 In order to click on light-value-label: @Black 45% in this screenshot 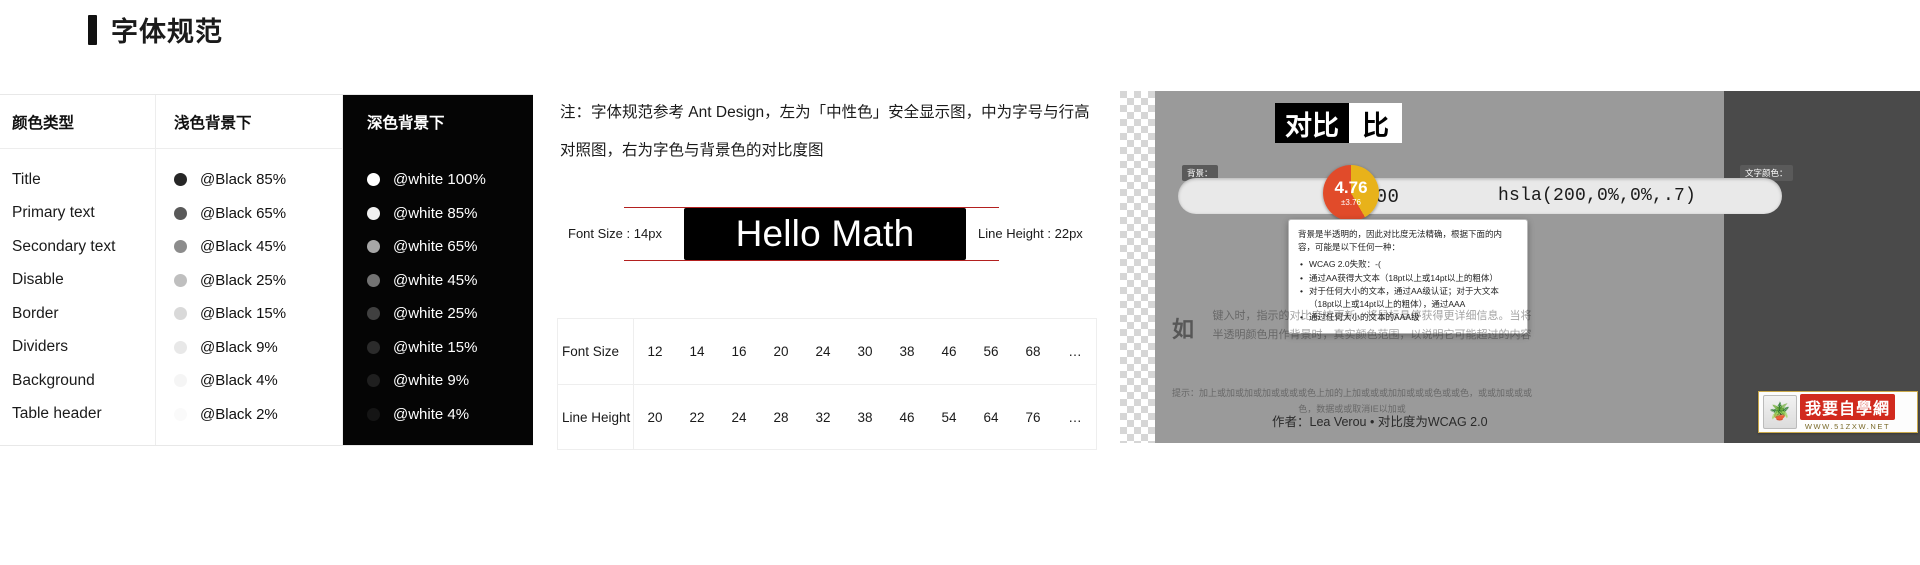, I will do `click(243, 247)`.